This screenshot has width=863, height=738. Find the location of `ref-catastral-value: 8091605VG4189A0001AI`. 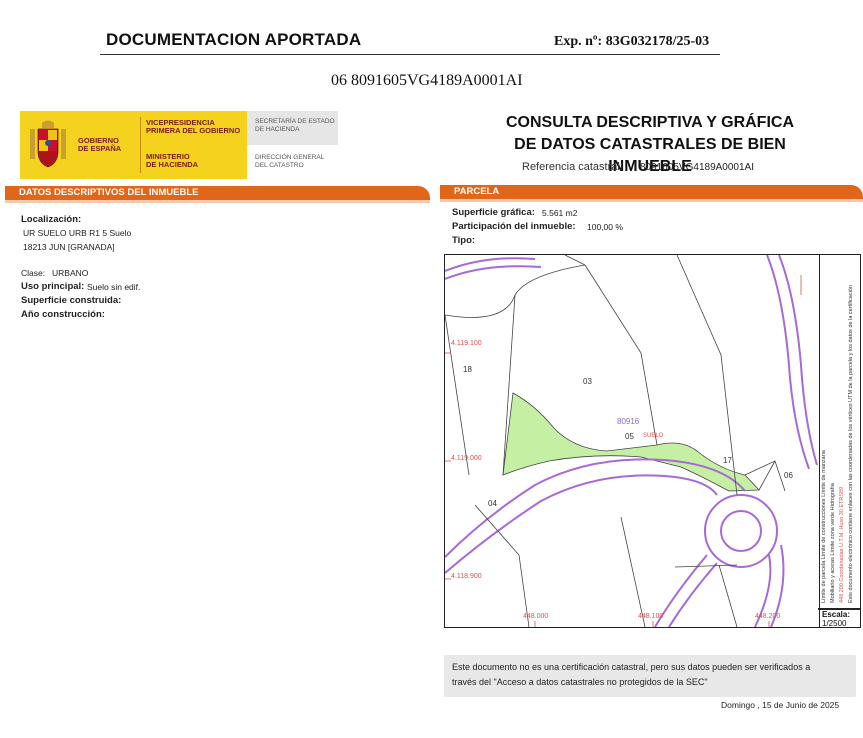

ref-catastral-value: 8091605VG4189A0001AI is located at coordinates (697, 167).